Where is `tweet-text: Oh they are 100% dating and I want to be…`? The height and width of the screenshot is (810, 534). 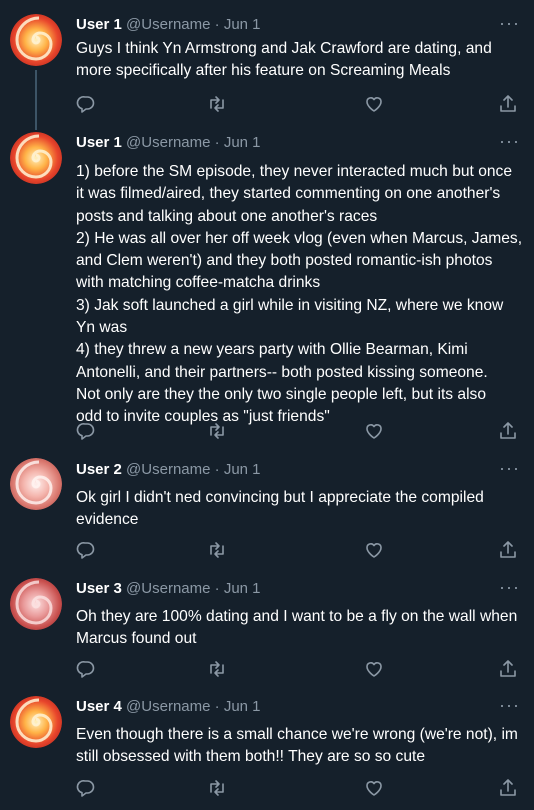 tweet-text: Oh they are 100% dating and I want to be… is located at coordinates (297, 628).